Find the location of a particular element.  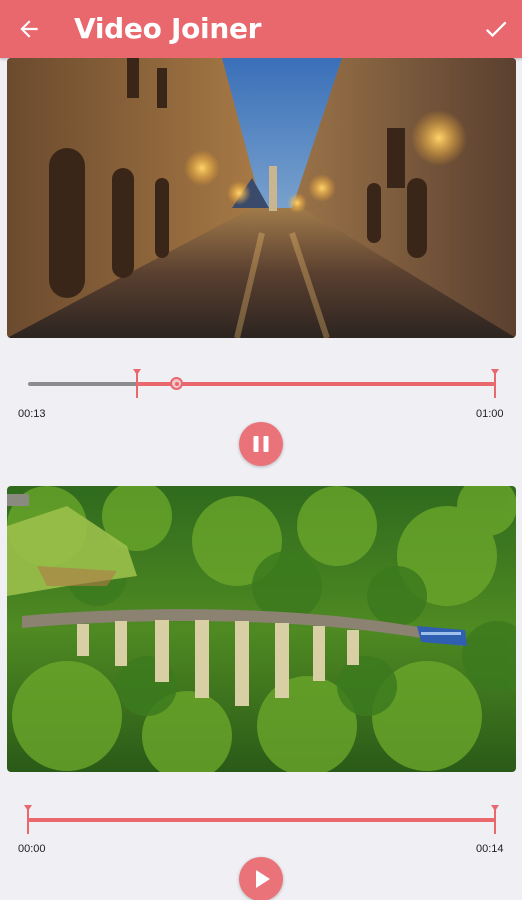

page-title: Video Joiner is located at coordinates (168, 28).